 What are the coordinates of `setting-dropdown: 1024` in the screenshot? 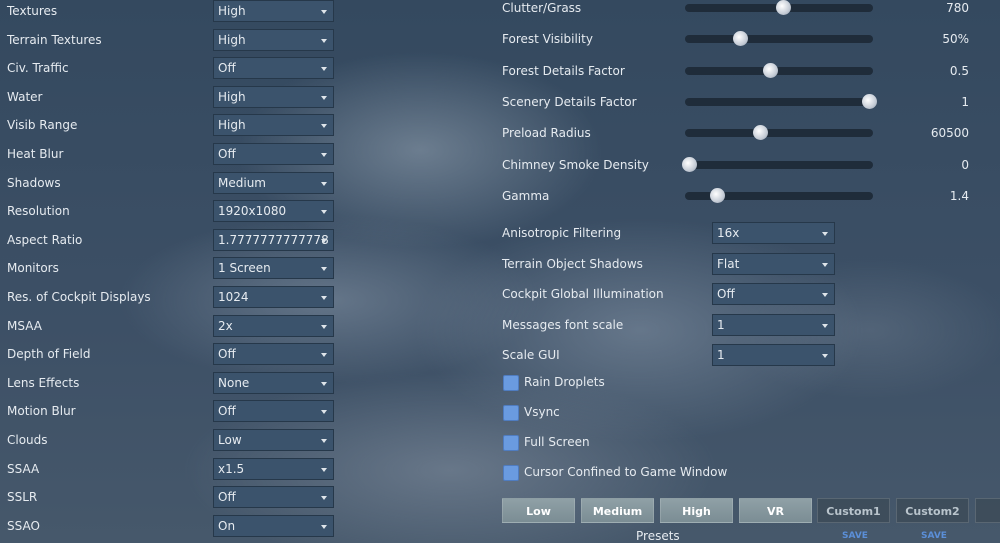 It's located at (273, 297).